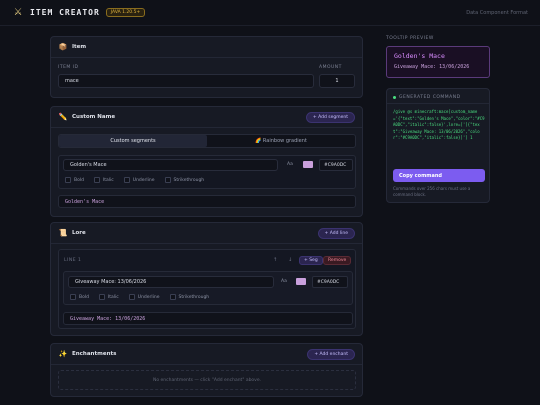 This screenshot has width=540, height=405. What do you see at coordinates (394, 97) in the screenshot?
I see `status-dot-icon` at bounding box center [394, 97].